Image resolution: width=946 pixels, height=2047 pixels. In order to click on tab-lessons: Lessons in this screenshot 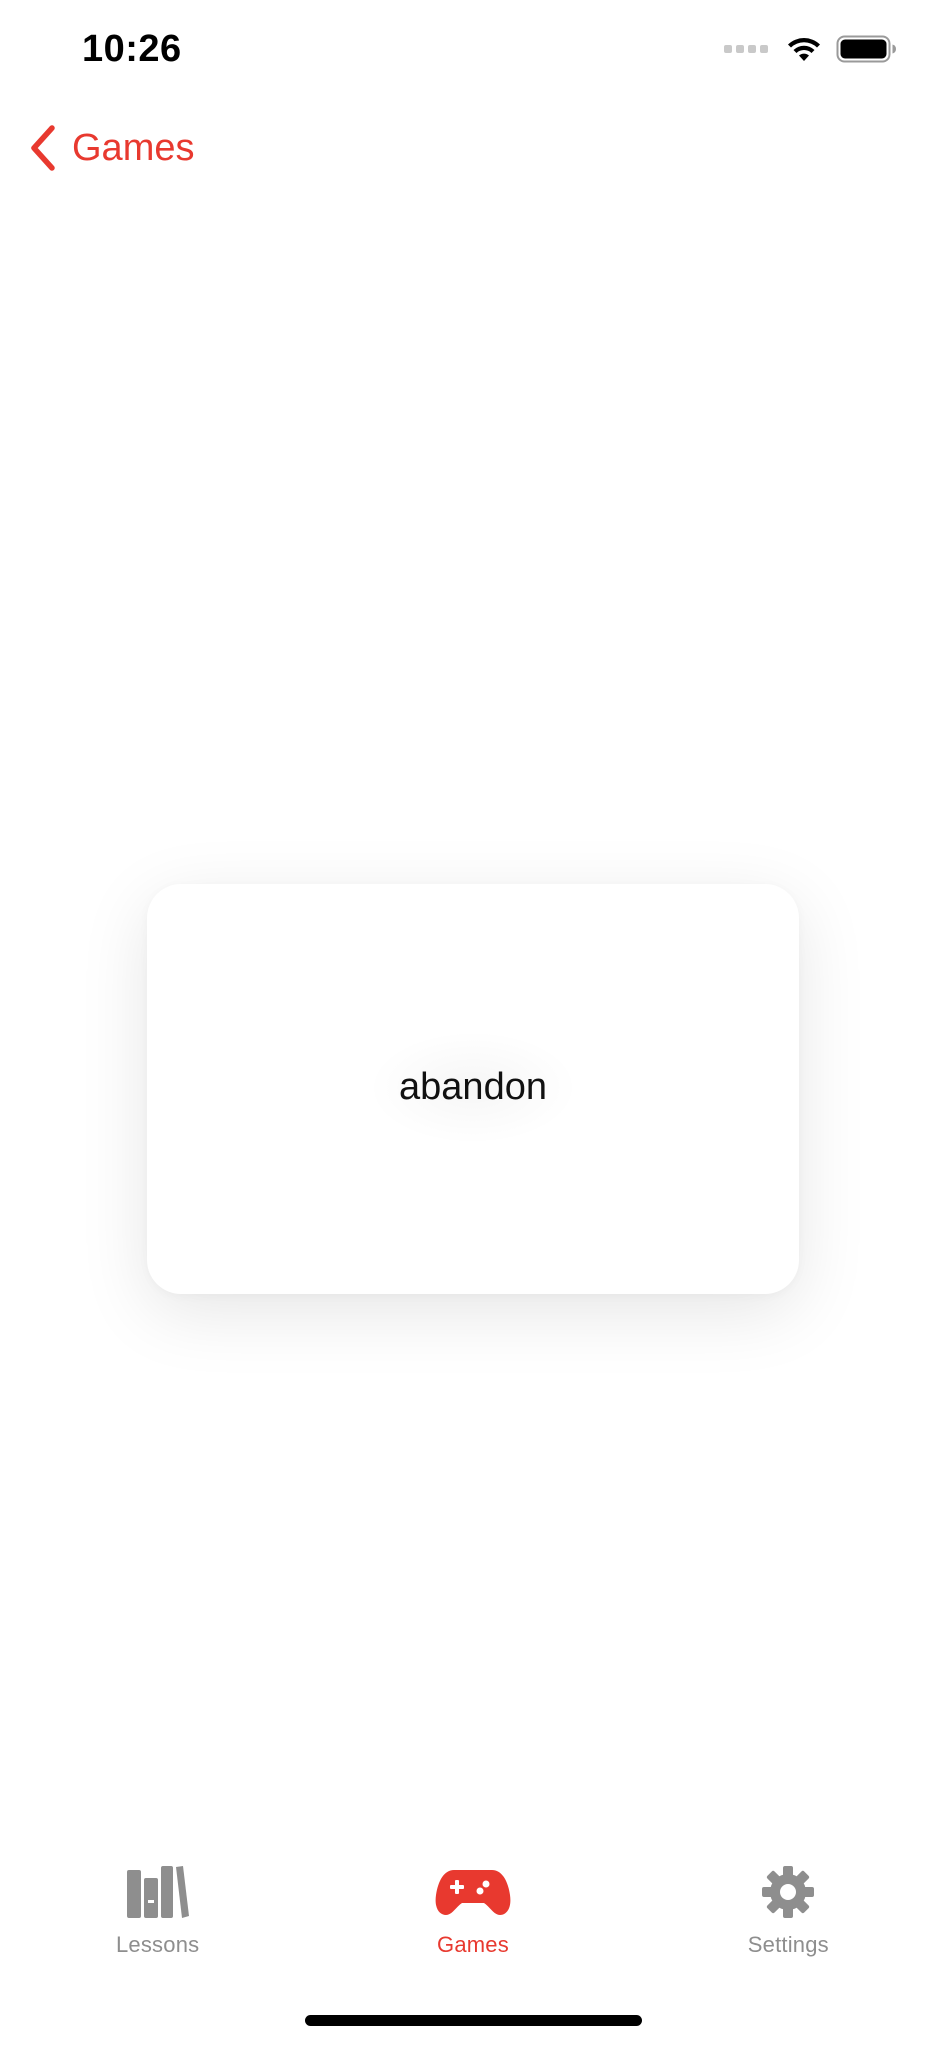, I will do `click(157, 1920)`.